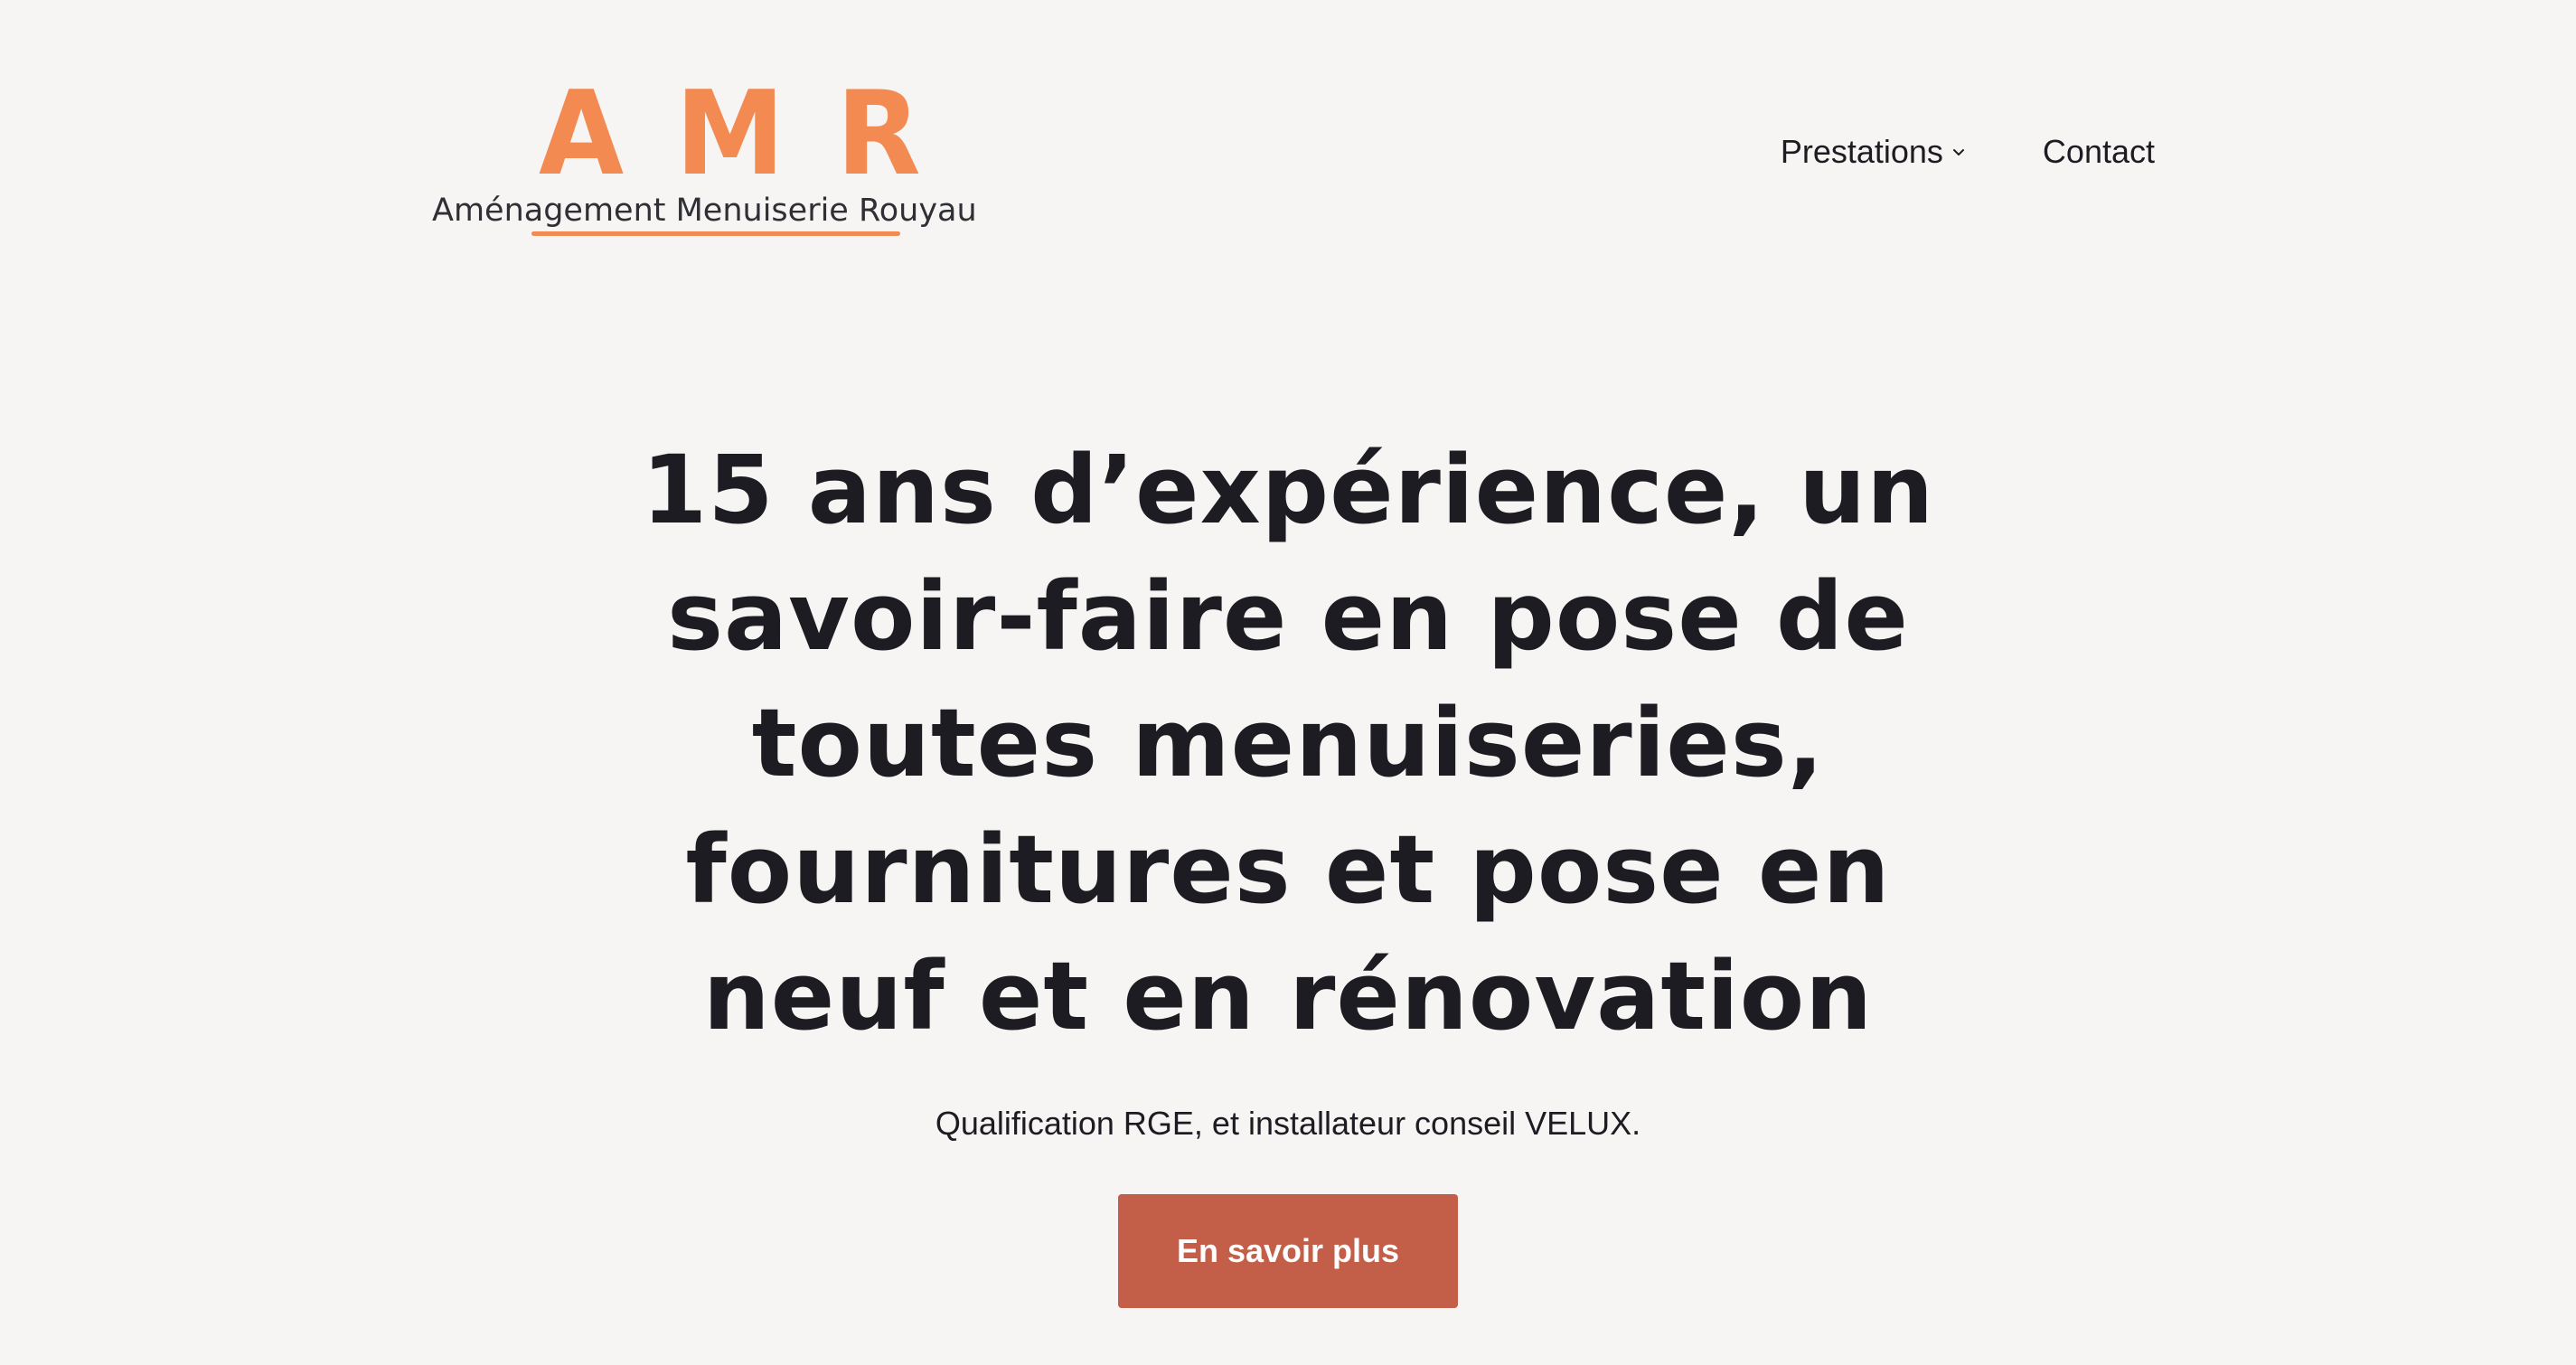 The image size is (2576, 1365). What do you see at coordinates (582, 134) in the screenshot?
I see `logo-letter: A` at bounding box center [582, 134].